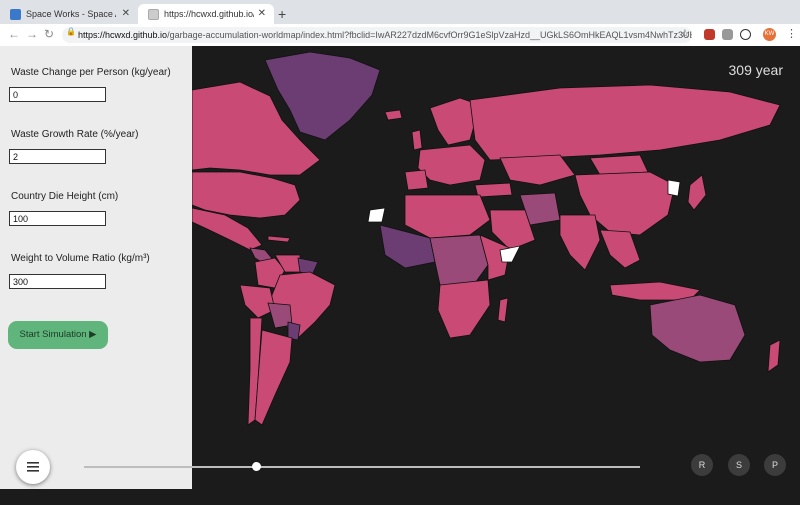  What do you see at coordinates (727, 34) in the screenshot?
I see `extension-gray-icon` at bounding box center [727, 34].